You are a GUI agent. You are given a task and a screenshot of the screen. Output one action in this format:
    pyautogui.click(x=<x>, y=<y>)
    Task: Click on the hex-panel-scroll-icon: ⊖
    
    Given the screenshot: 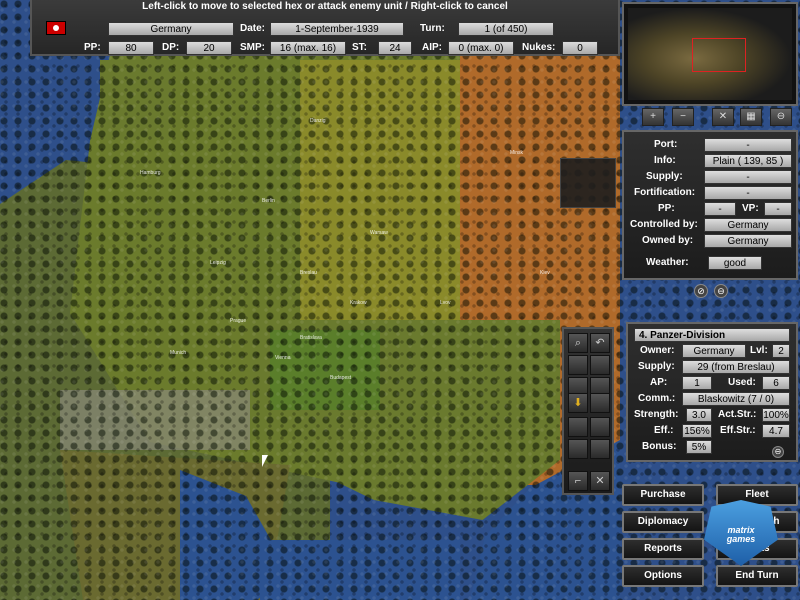 What is the action you would take?
    pyautogui.click(x=721, y=291)
    